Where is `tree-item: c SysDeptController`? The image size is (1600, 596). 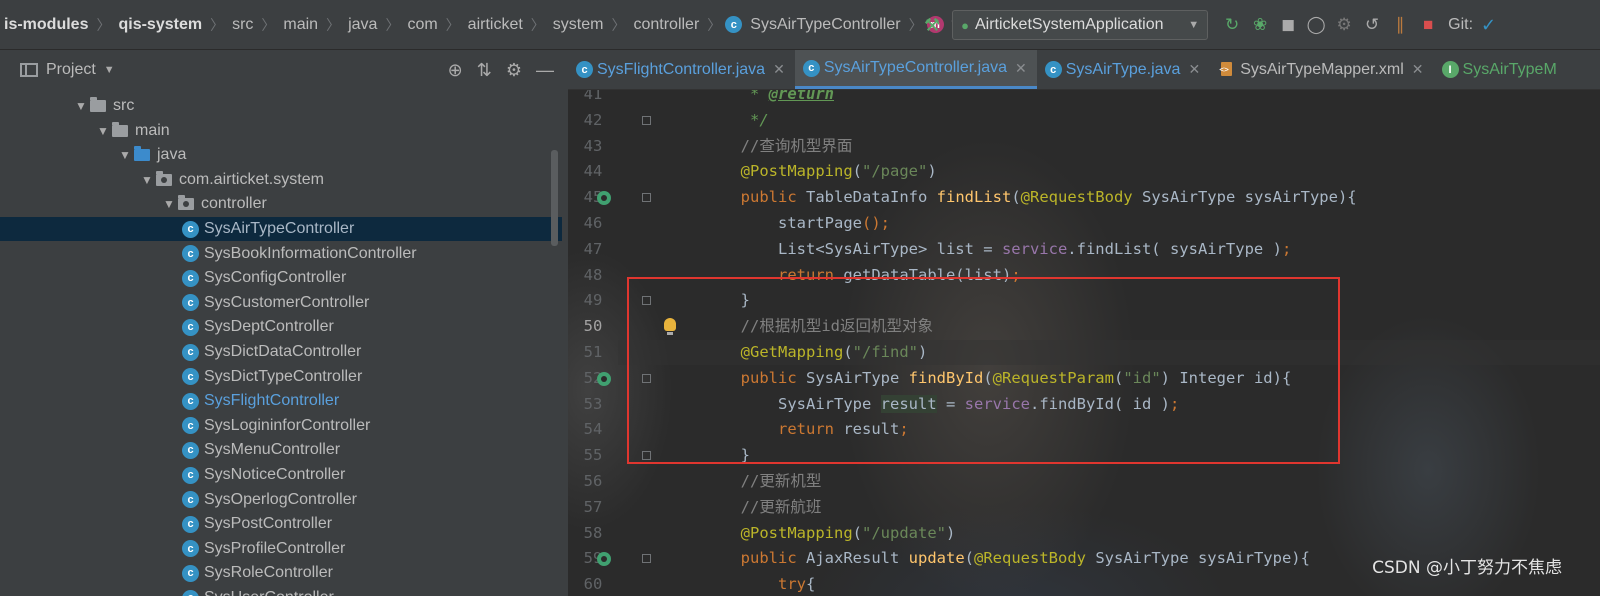
tree-item: c SysDeptController is located at coordinates (281, 327).